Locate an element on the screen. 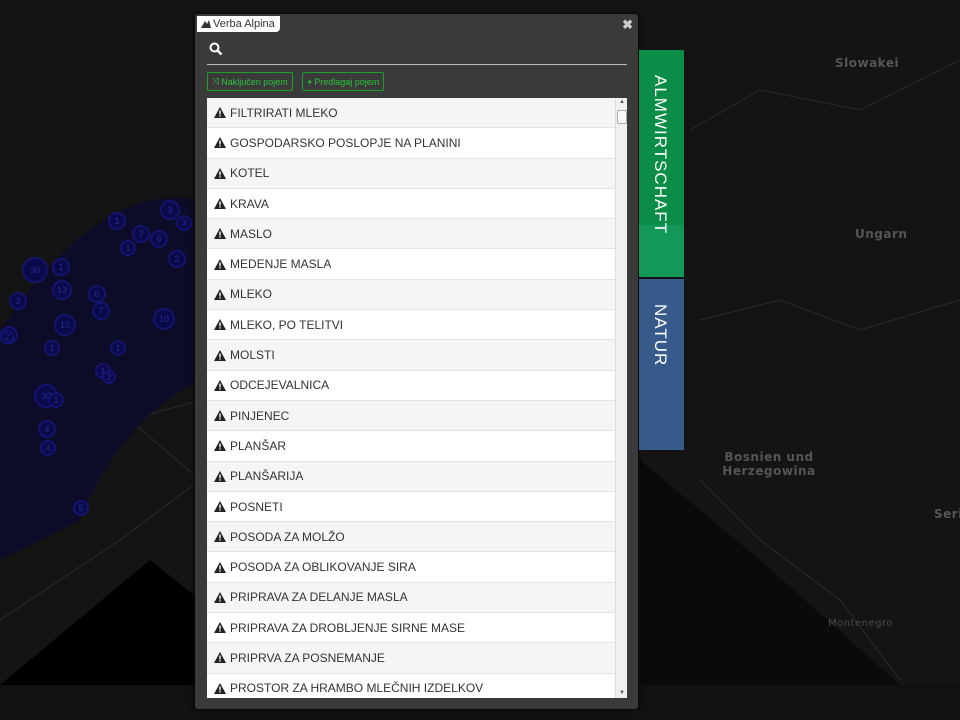 The width and height of the screenshot is (960, 720). plus-icon: + is located at coordinates (310, 81).